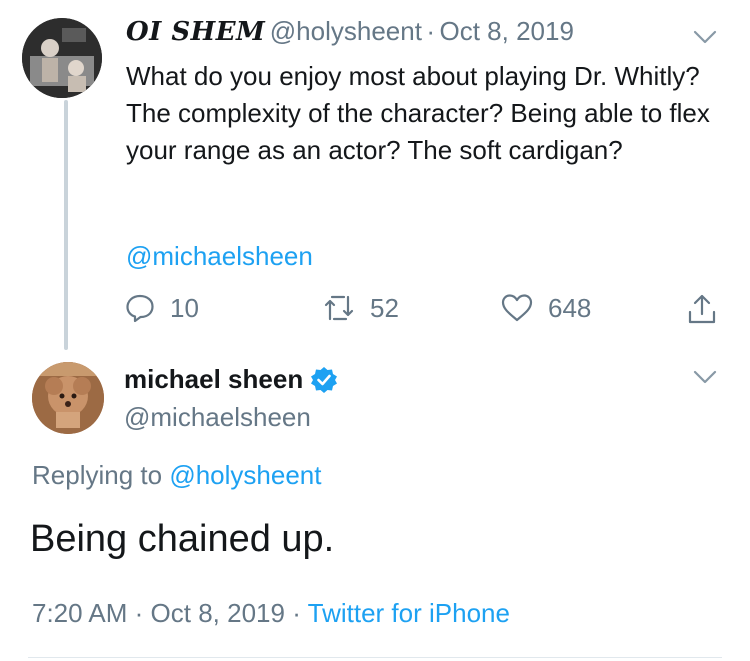 The height and width of the screenshot is (661, 750). I want to click on reply-icon, so click(140, 308).